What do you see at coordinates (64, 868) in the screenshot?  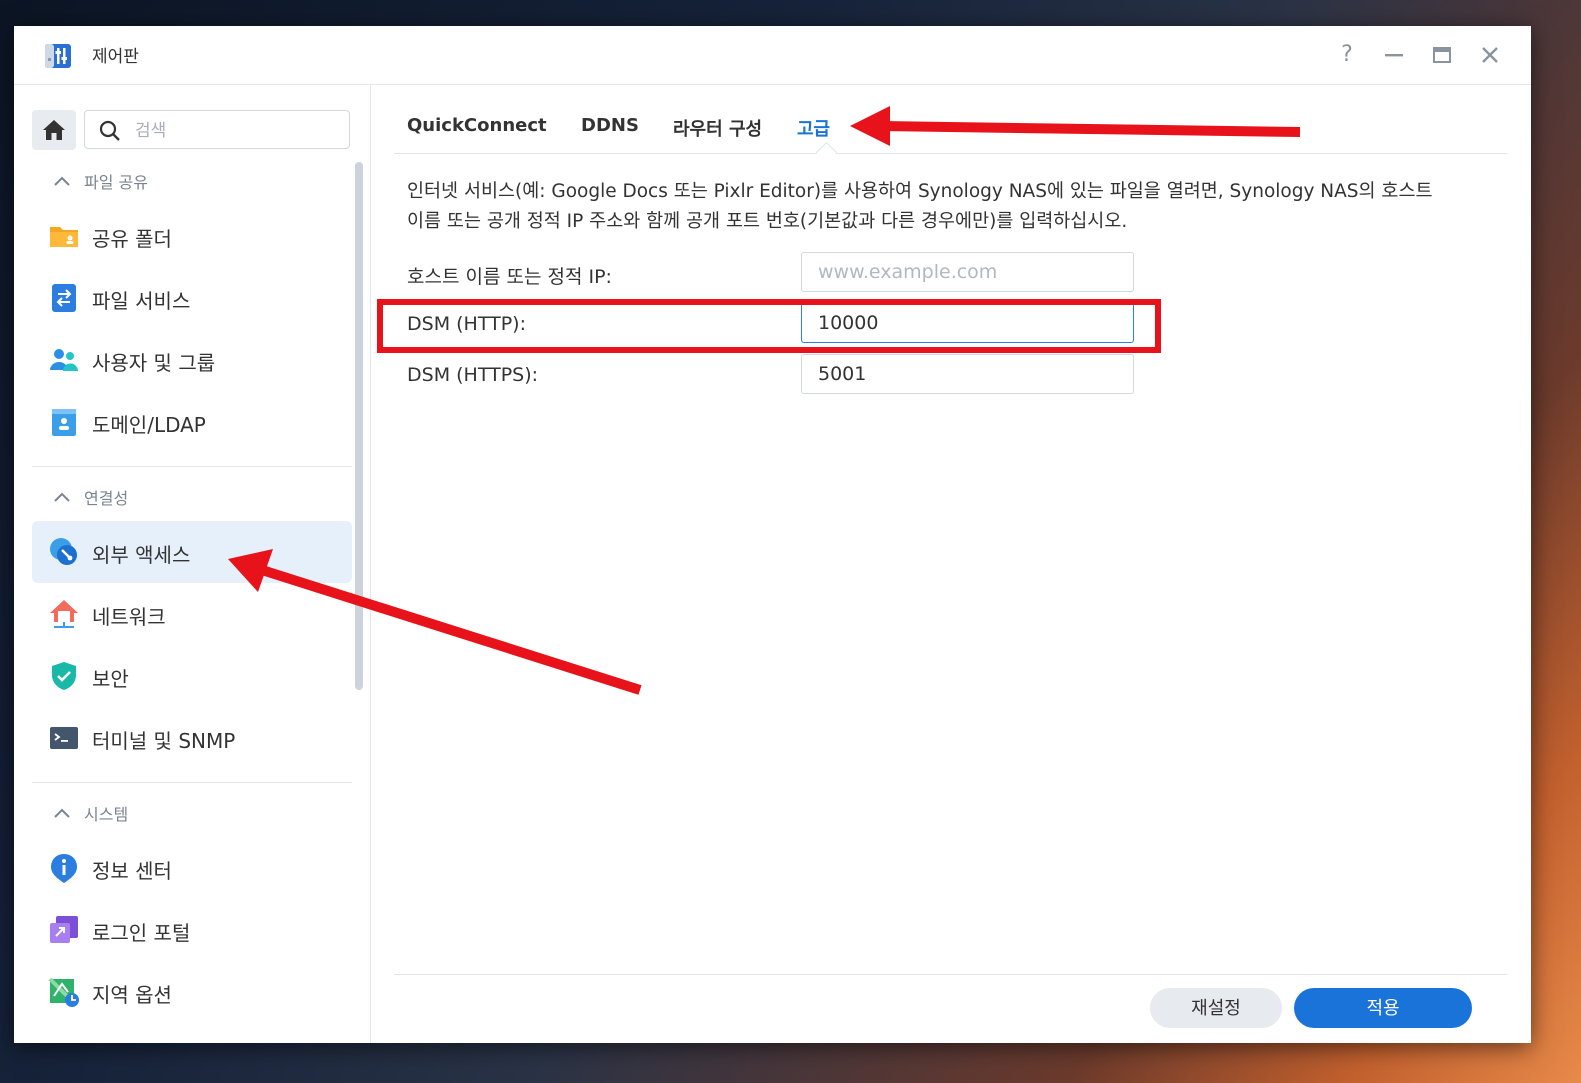 I see `info-center-icon` at bounding box center [64, 868].